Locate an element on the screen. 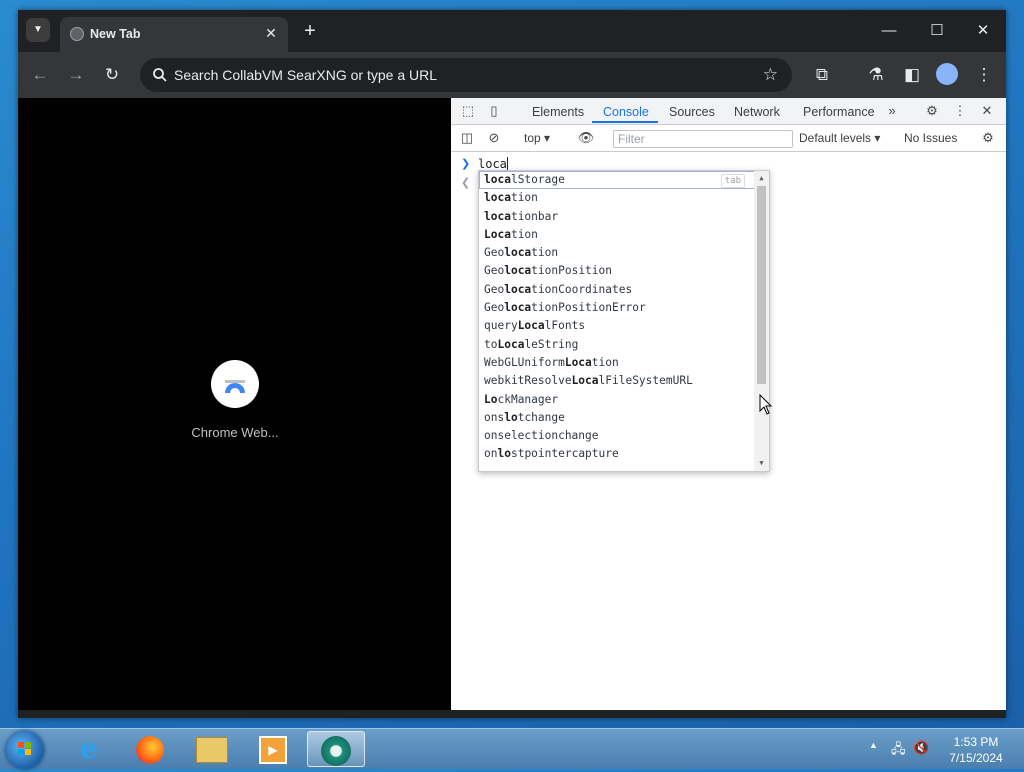  autocomplete-item: onlostpointercapture is located at coordinates (624, 454).